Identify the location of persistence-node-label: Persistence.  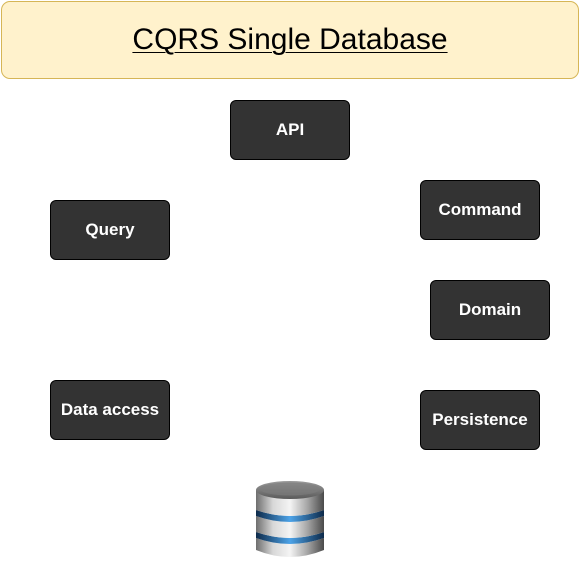
(480, 419).